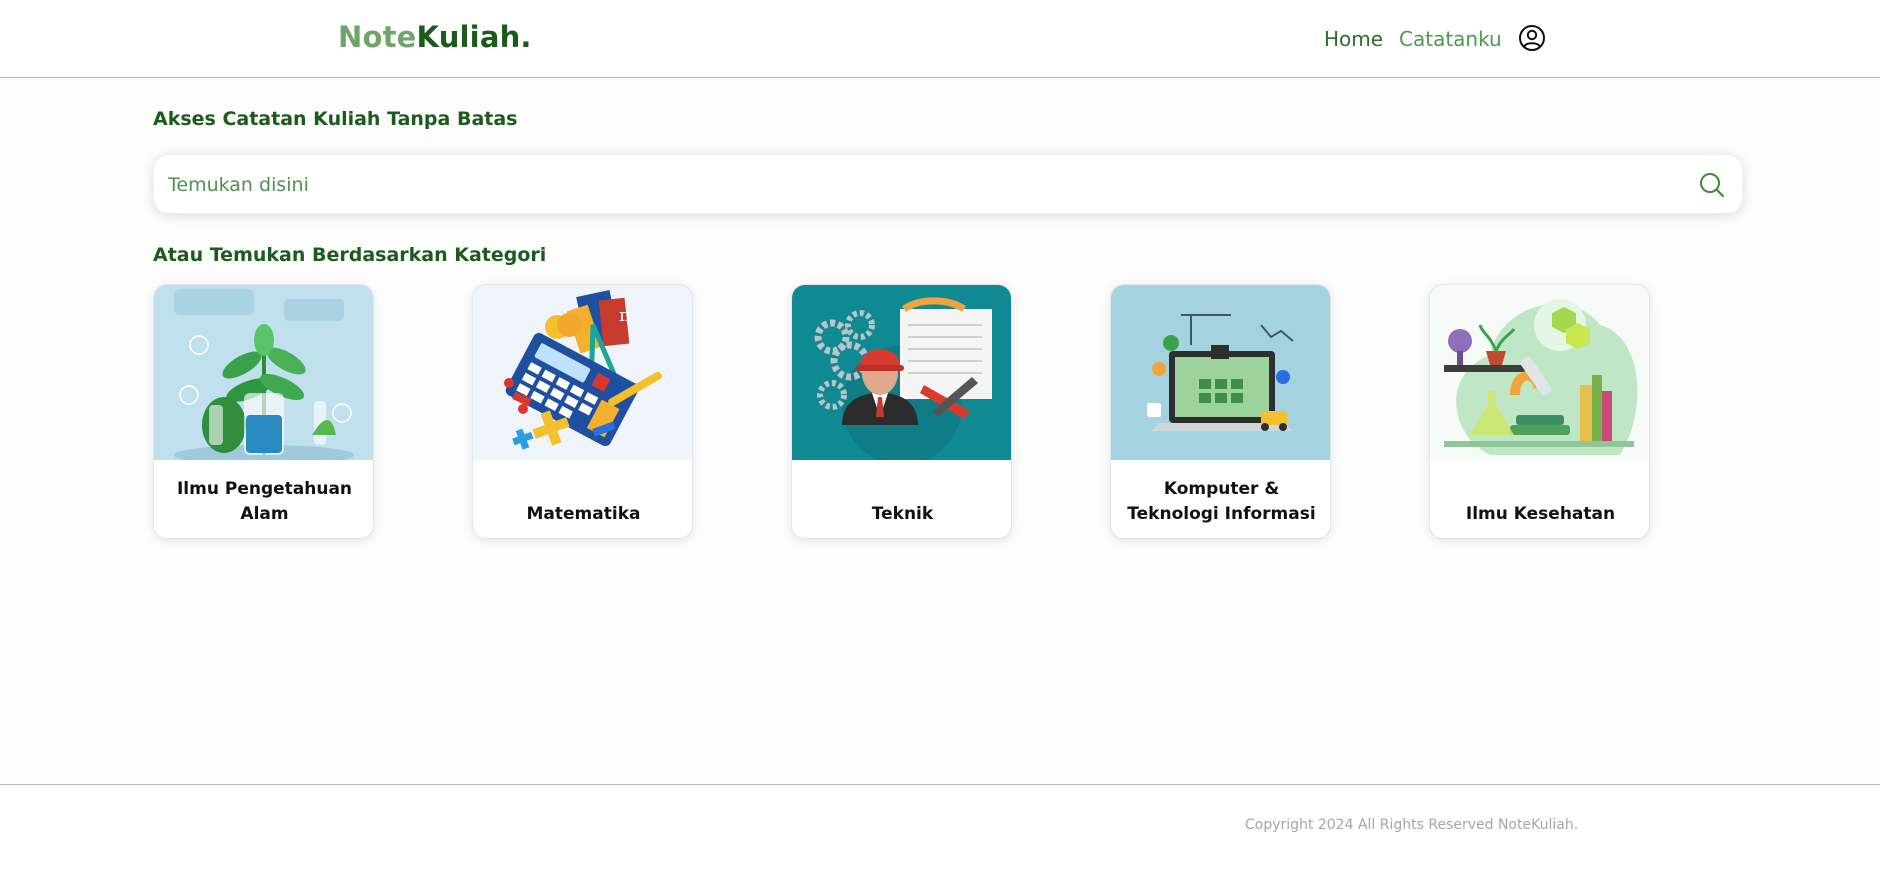  Describe the element at coordinates (1353, 39) in the screenshot. I see `nav-link-home: Home` at that location.